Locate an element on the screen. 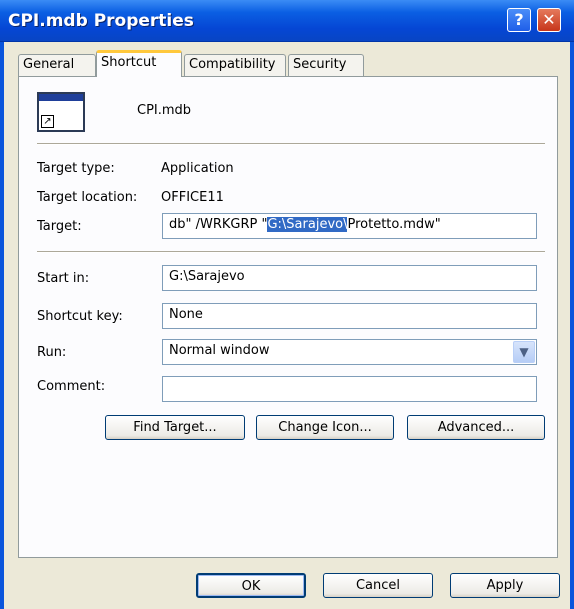  run-select: Normal window ▼ is located at coordinates (349, 352).